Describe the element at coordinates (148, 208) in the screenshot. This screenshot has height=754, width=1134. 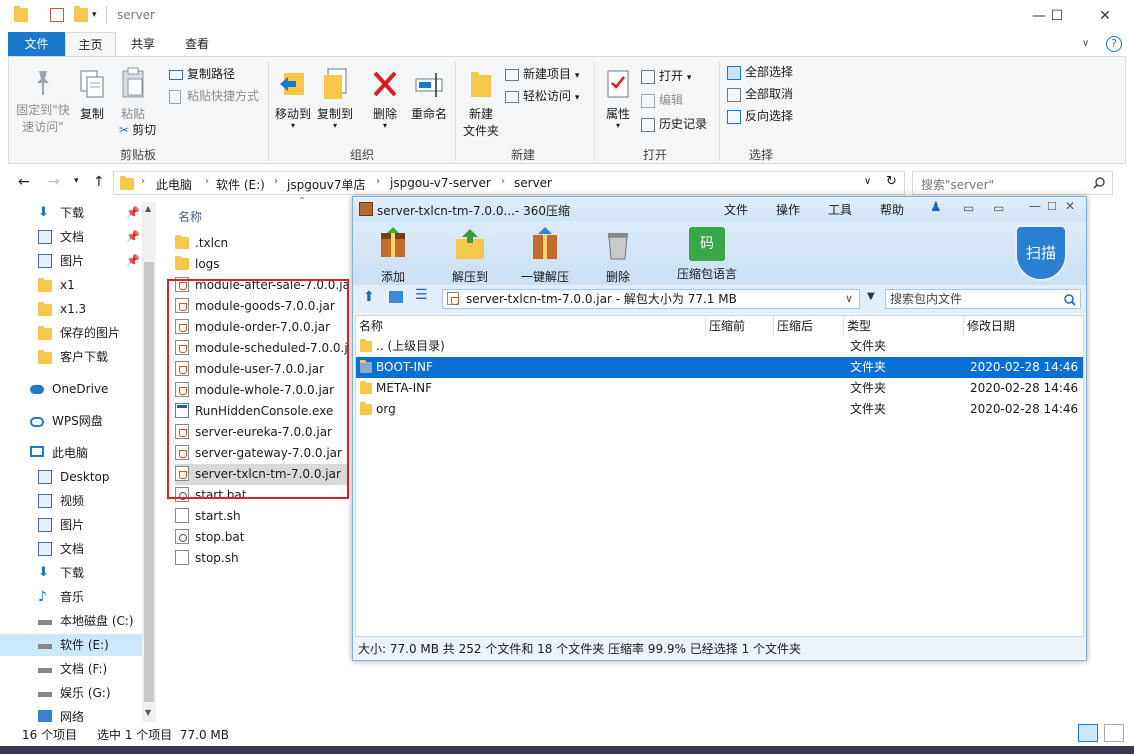
I see `scroll-up-icon: ▲` at that location.